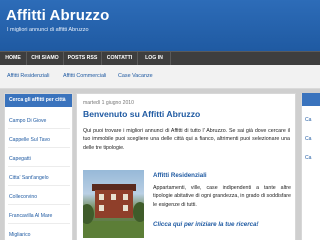 Image resolution: width=320 pixels, height=240 pixels. Describe the element at coordinates (141, 114) in the screenshot. I see `post-title: Benvenuto su Affitti Abruzzo` at that location.